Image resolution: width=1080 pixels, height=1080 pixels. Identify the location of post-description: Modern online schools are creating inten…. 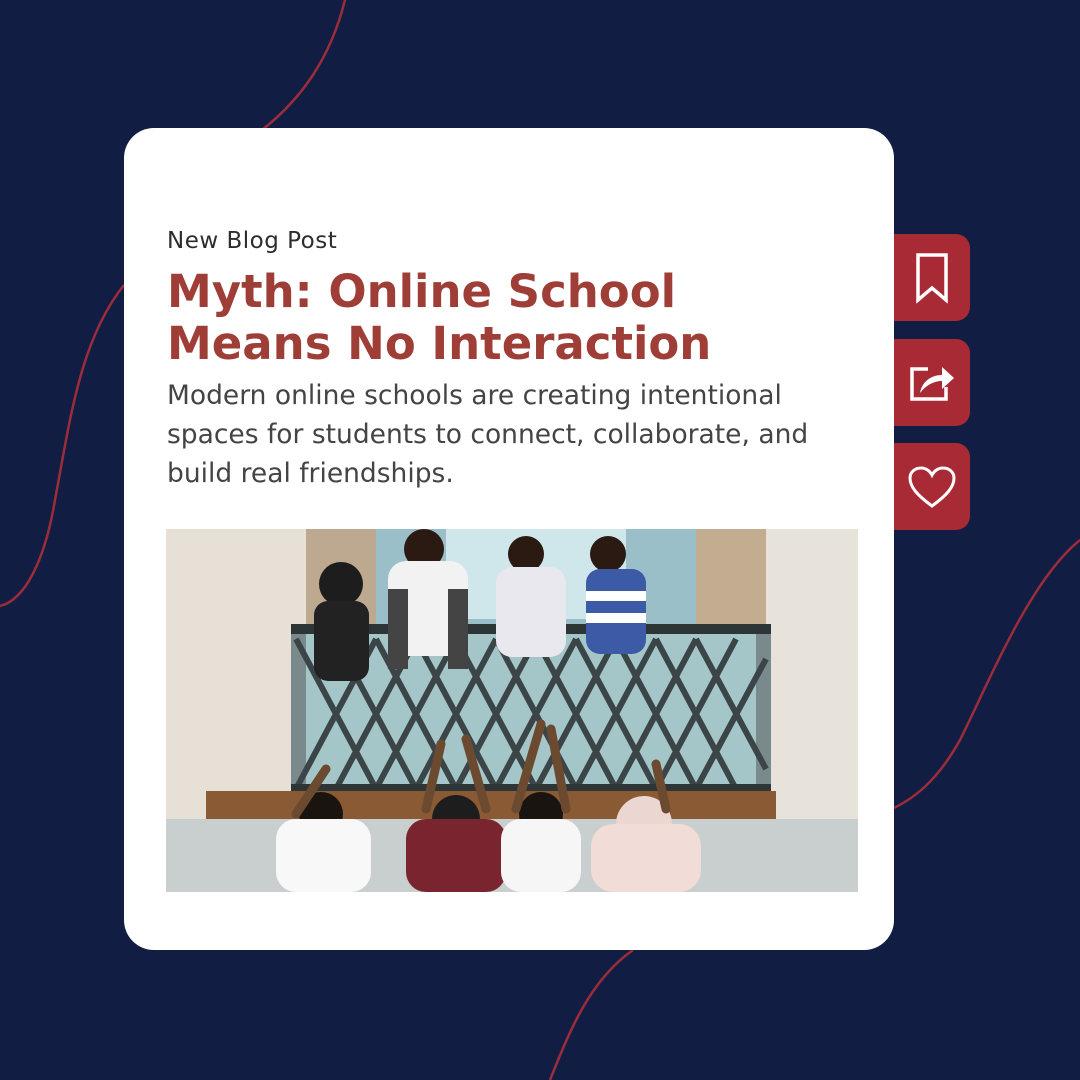
(488, 434).